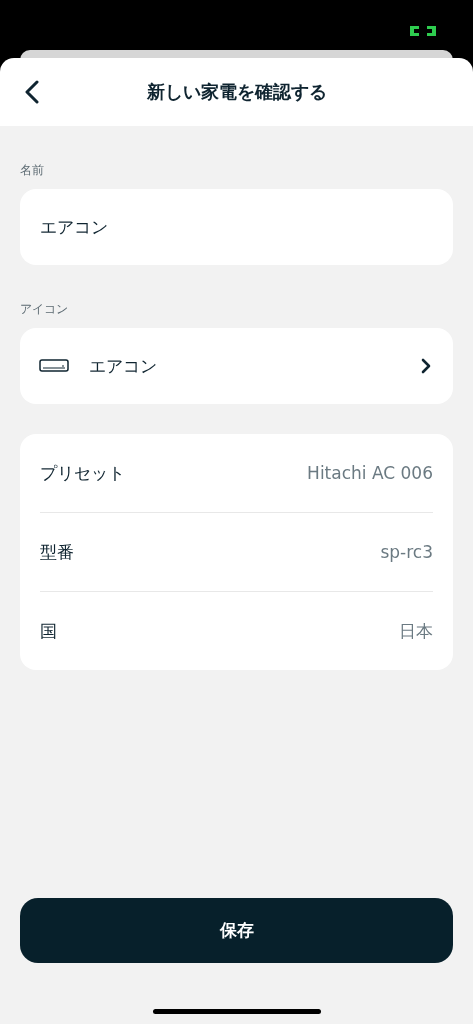 The height and width of the screenshot is (1024, 473). Describe the element at coordinates (82, 473) in the screenshot. I see `detail-label: プリセット` at that location.